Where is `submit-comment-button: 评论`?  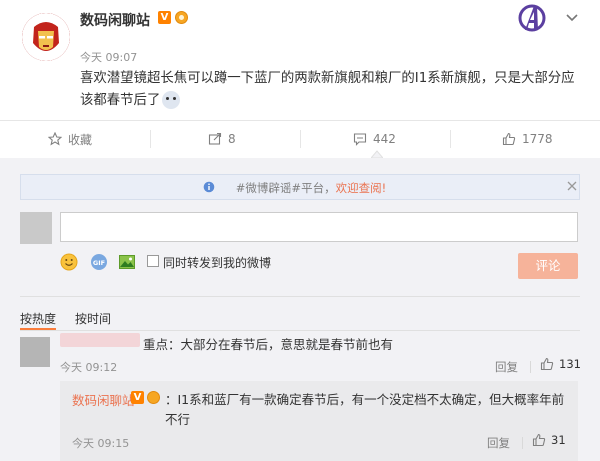 submit-comment-button: 评论 is located at coordinates (548, 266).